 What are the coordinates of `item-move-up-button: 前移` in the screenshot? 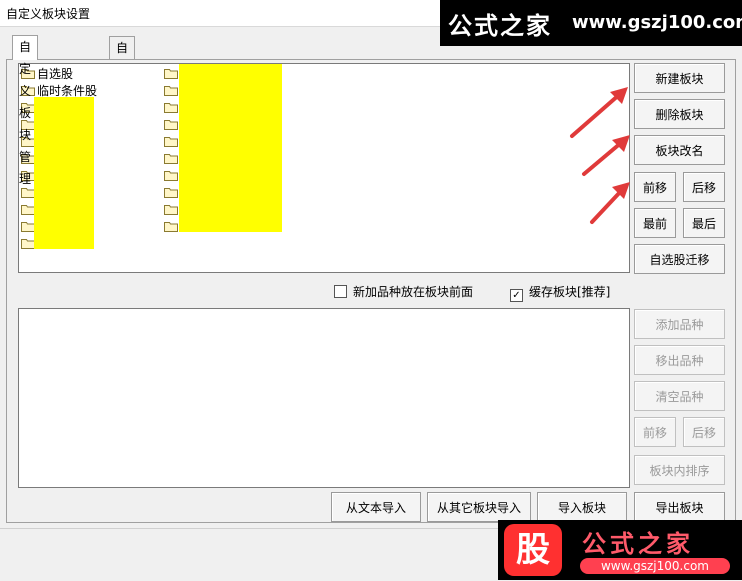 It's located at (655, 432).